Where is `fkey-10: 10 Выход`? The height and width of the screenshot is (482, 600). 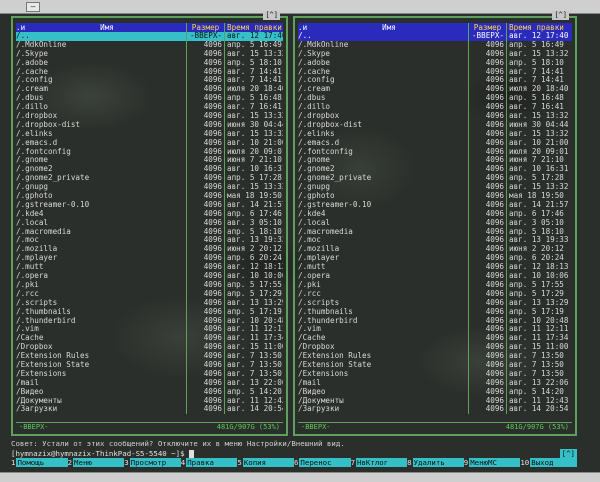
fkey-10: 10 Выход is located at coordinates (548, 462).